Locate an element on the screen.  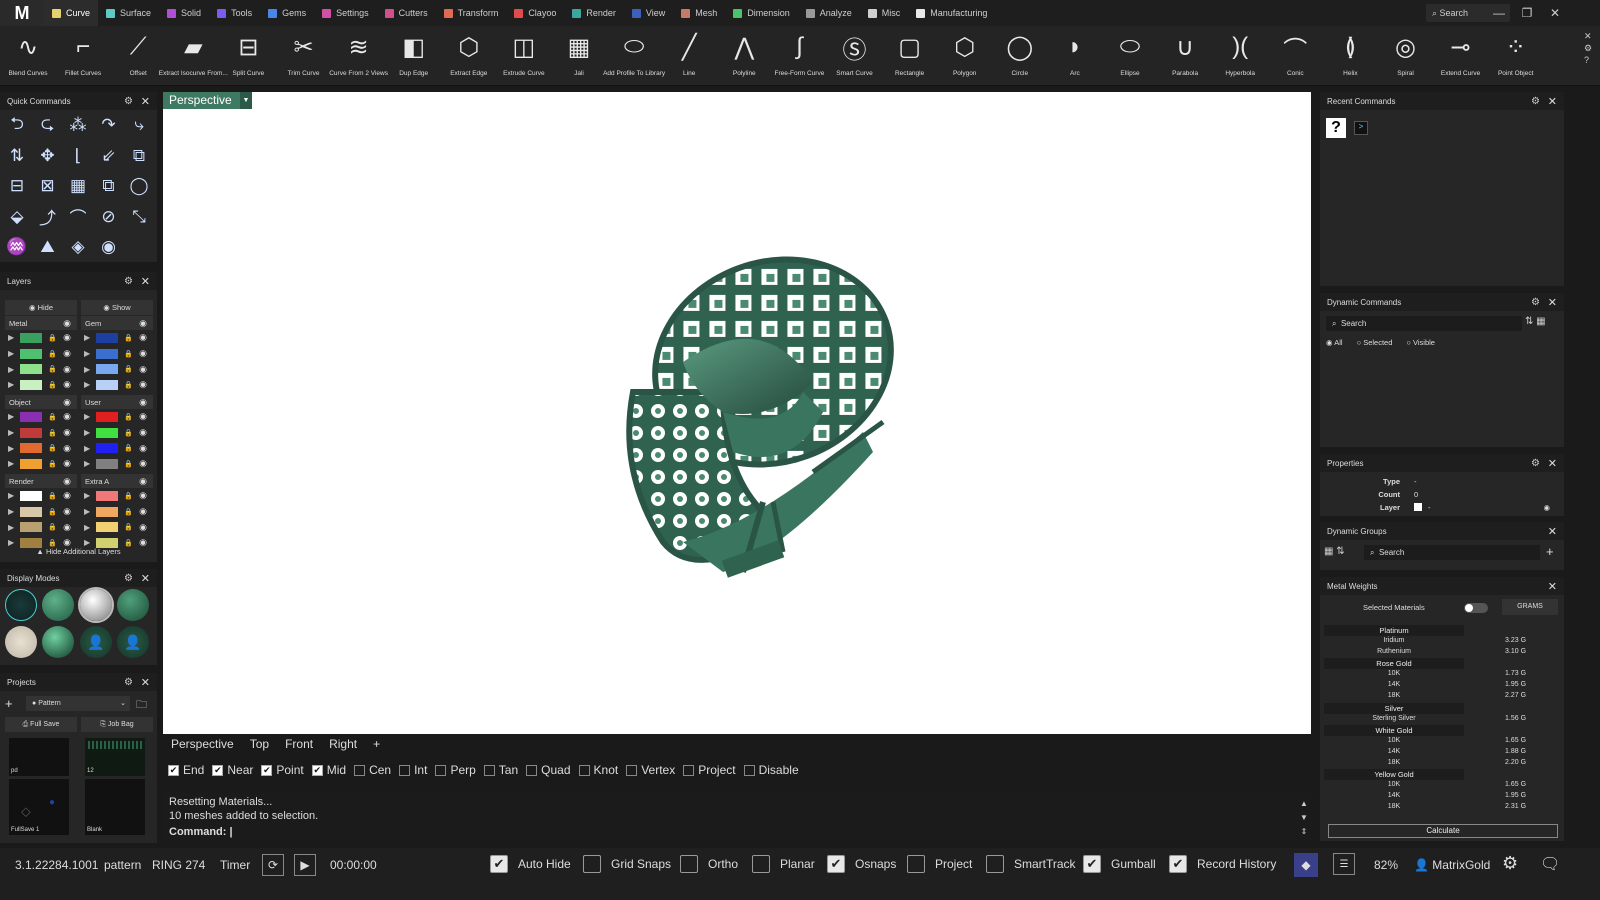
tab-transform: Transform is located at coordinates (471, 13).